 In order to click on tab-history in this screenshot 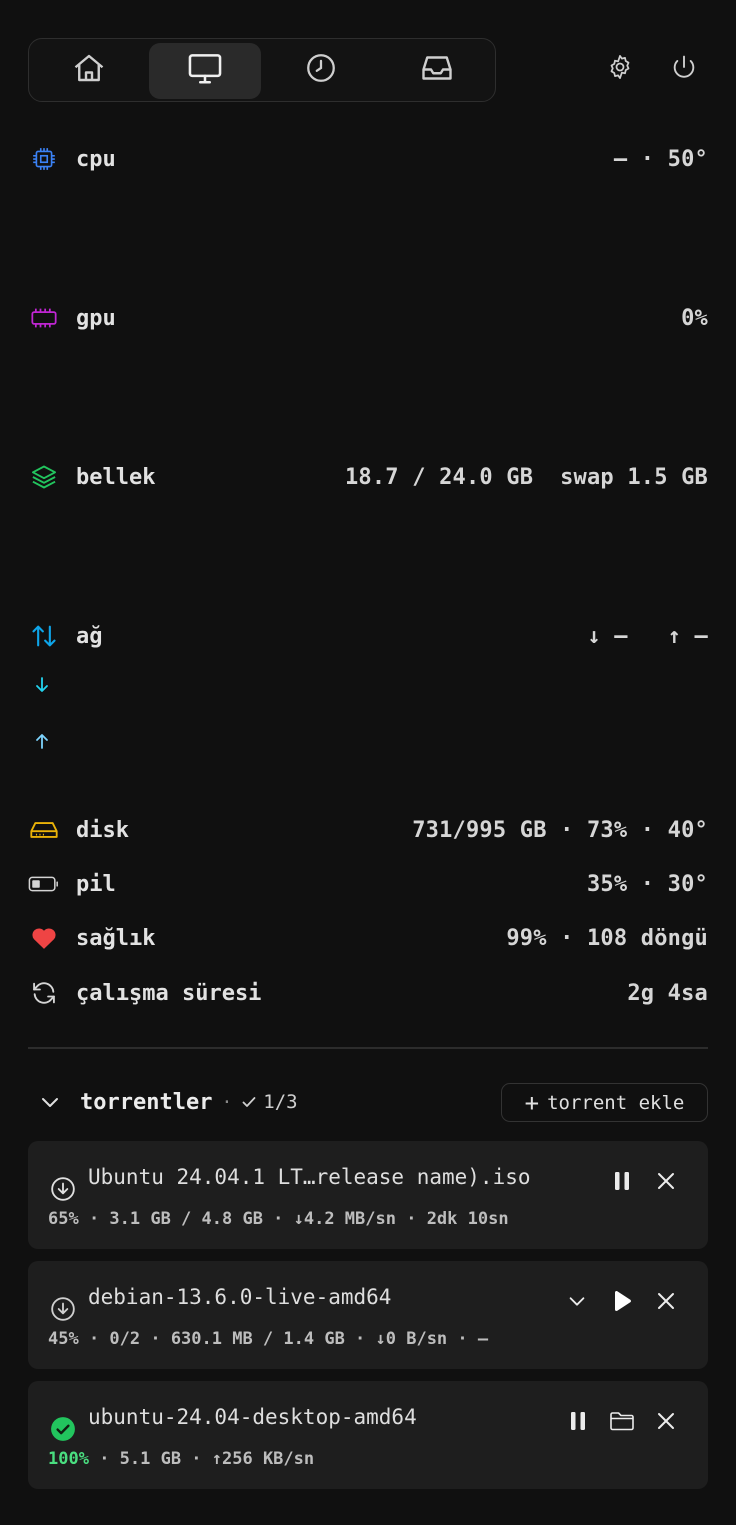, I will do `click(321, 71)`.